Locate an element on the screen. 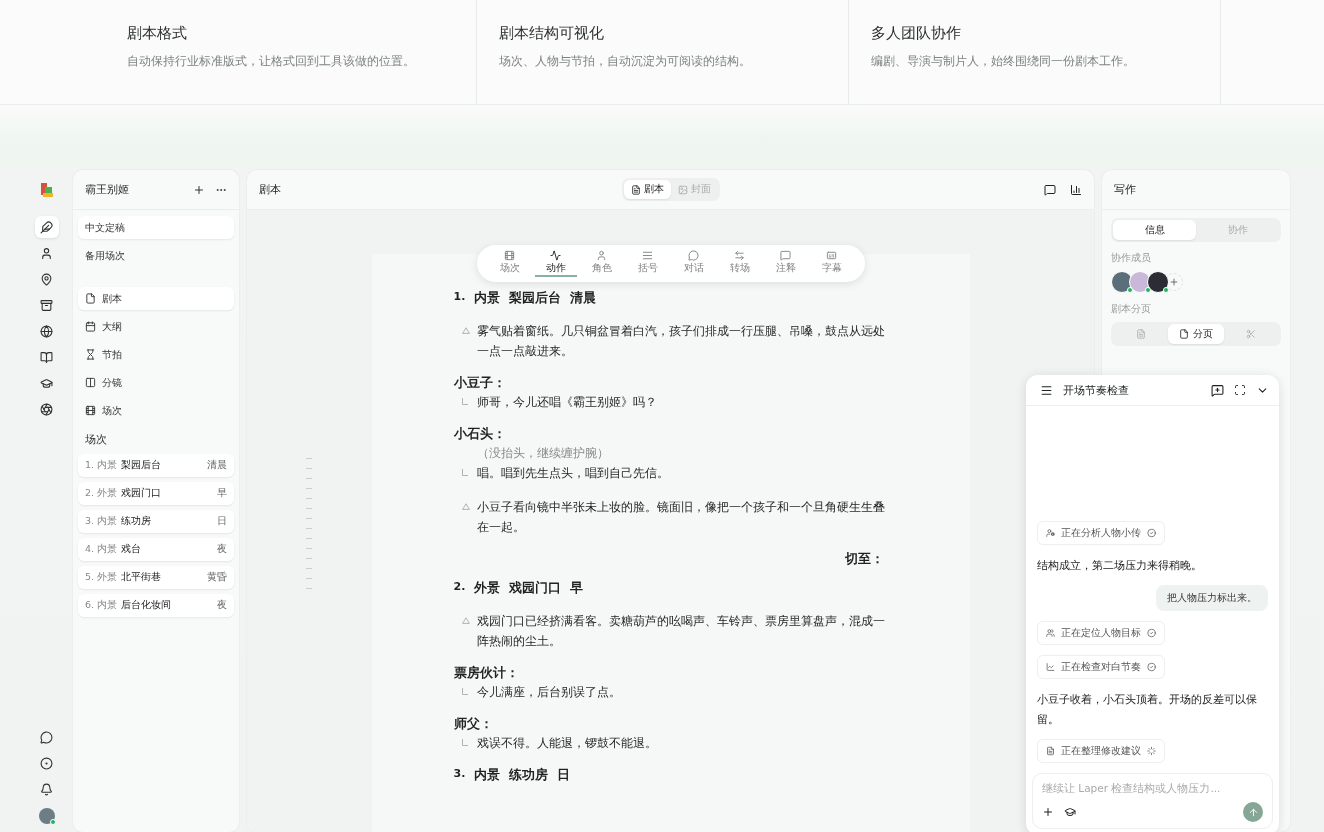 This screenshot has width=1324, height=832. scene-number: 3. is located at coordinates (459, 774).